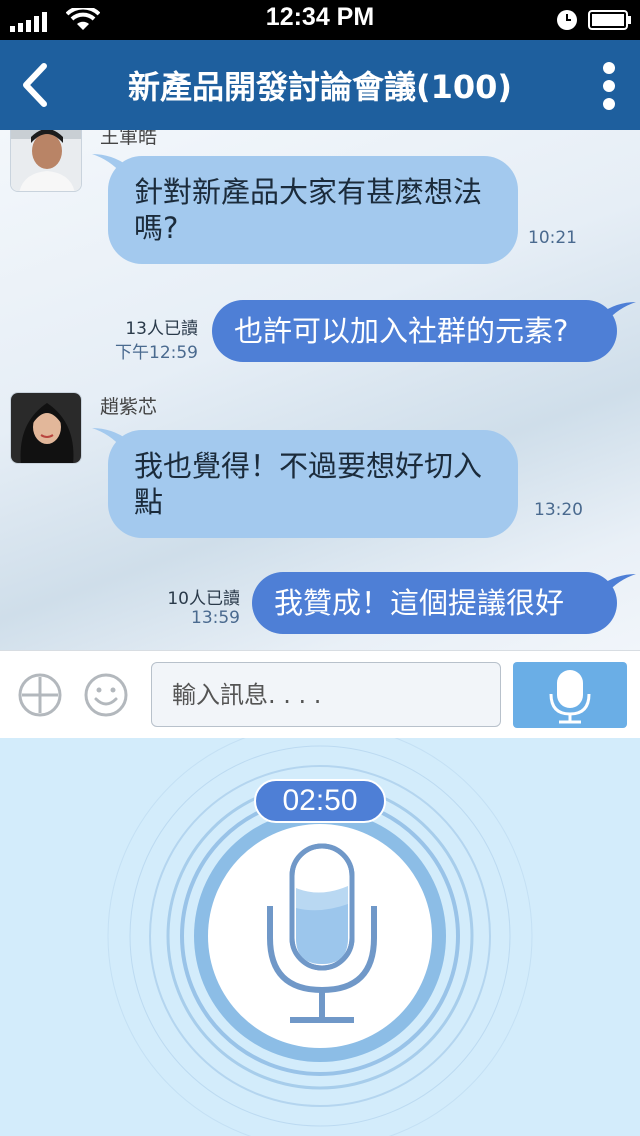 This screenshot has width=640, height=1136. Describe the element at coordinates (313, 210) in the screenshot. I see `incoming-message-bubble: 針對新產品大家有甚麼想法嗎?` at that location.